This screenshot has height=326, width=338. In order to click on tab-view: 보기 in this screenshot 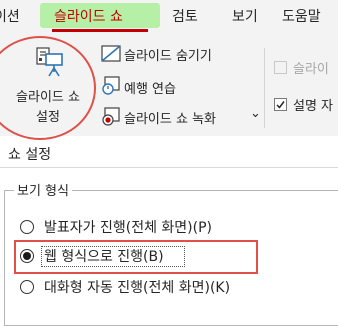, I will do `click(245, 16)`.